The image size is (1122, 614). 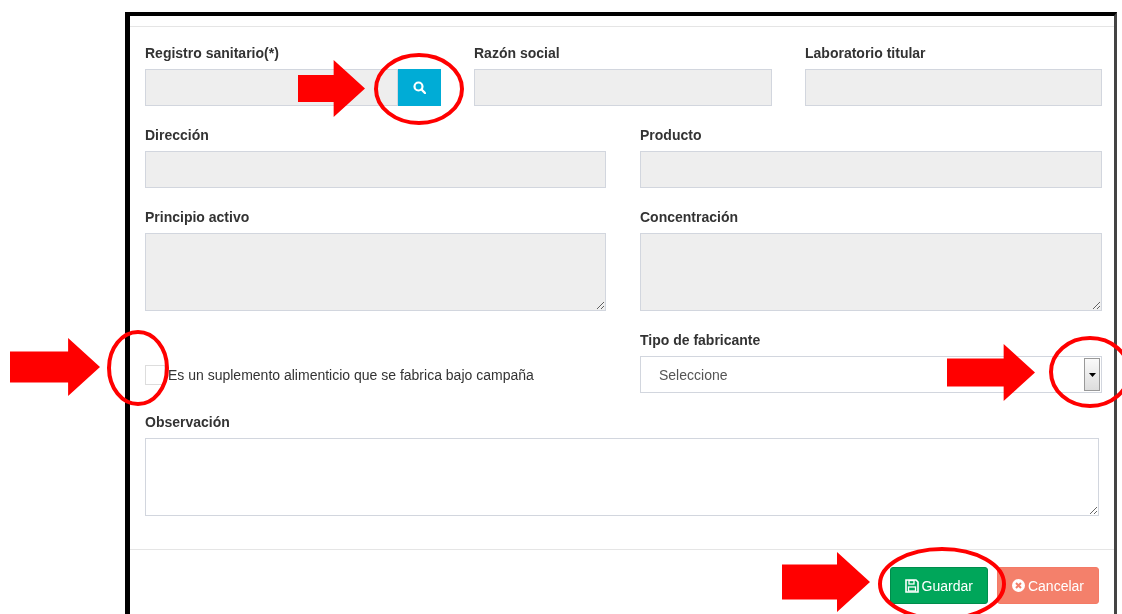 What do you see at coordinates (331, 88) in the screenshot?
I see `annotation-arrow` at bounding box center [331, 88].